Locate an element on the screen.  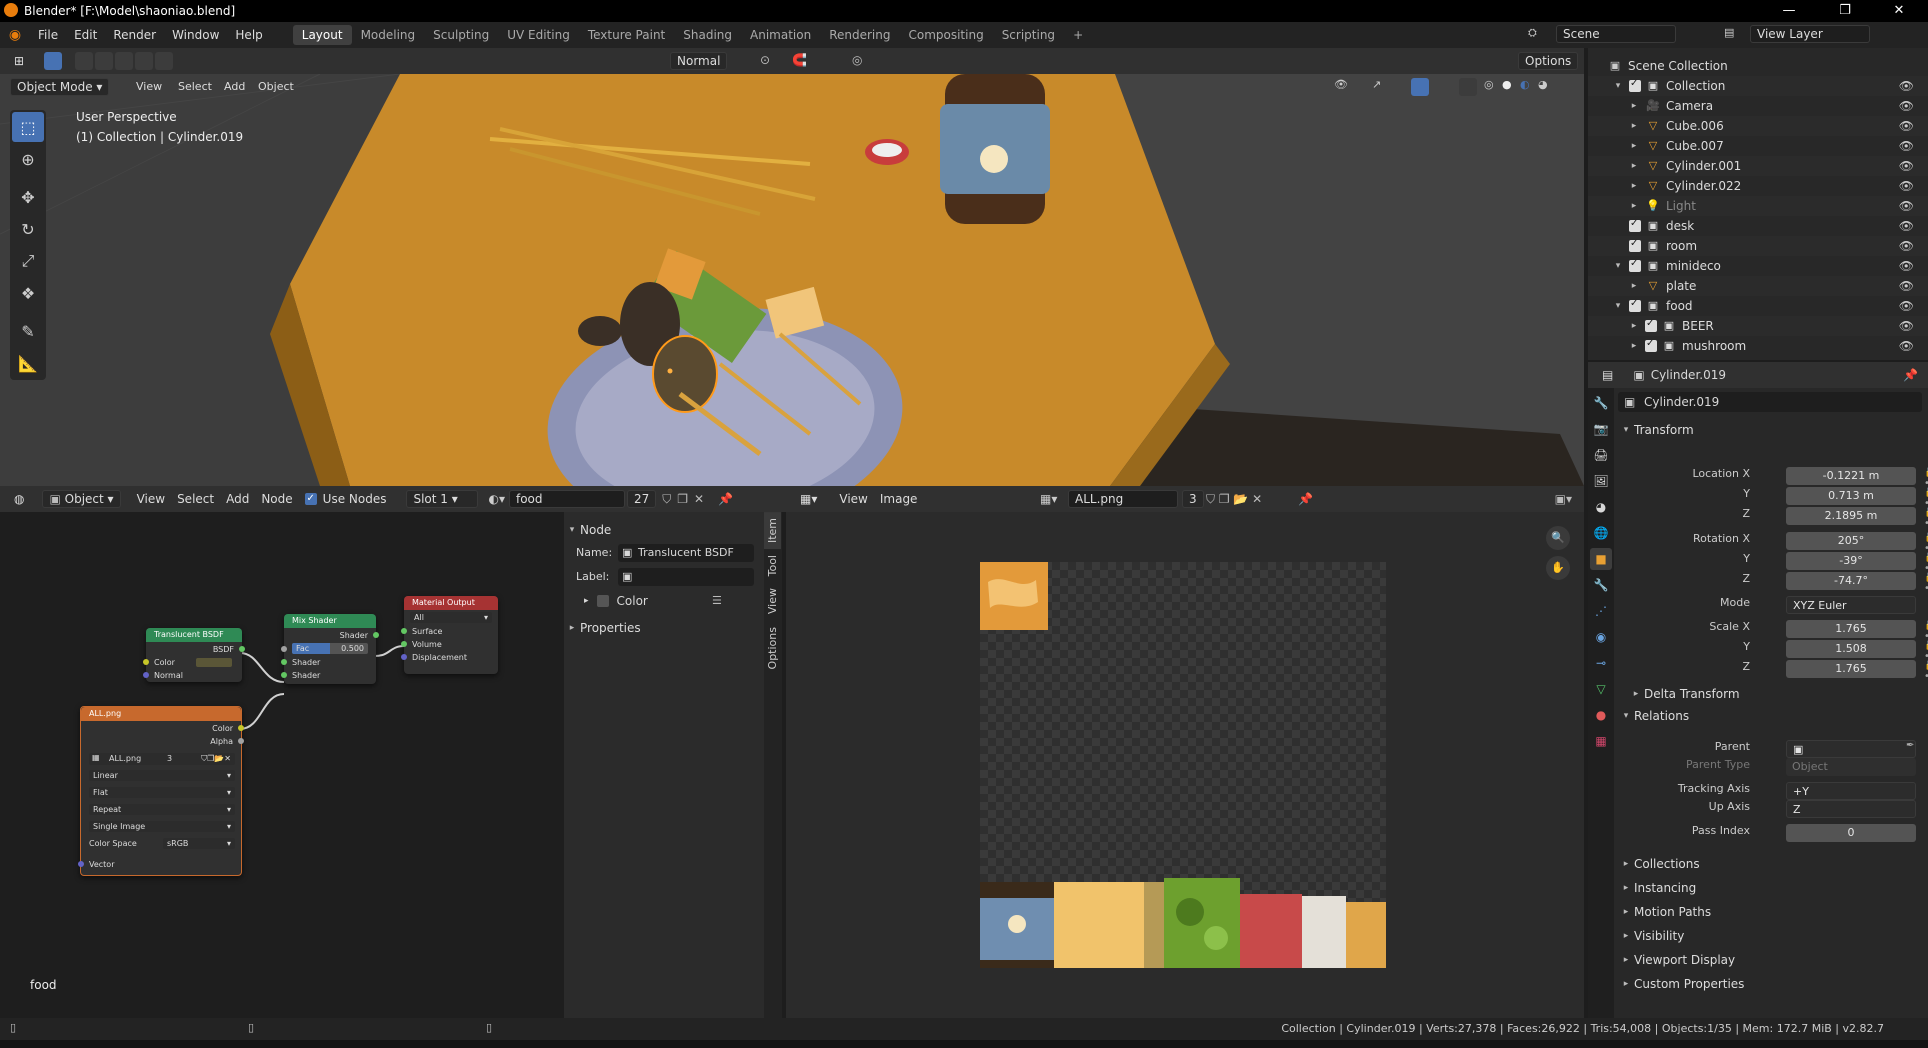
location-y-field: 0.713 m is located at coordinates (1851, 496).